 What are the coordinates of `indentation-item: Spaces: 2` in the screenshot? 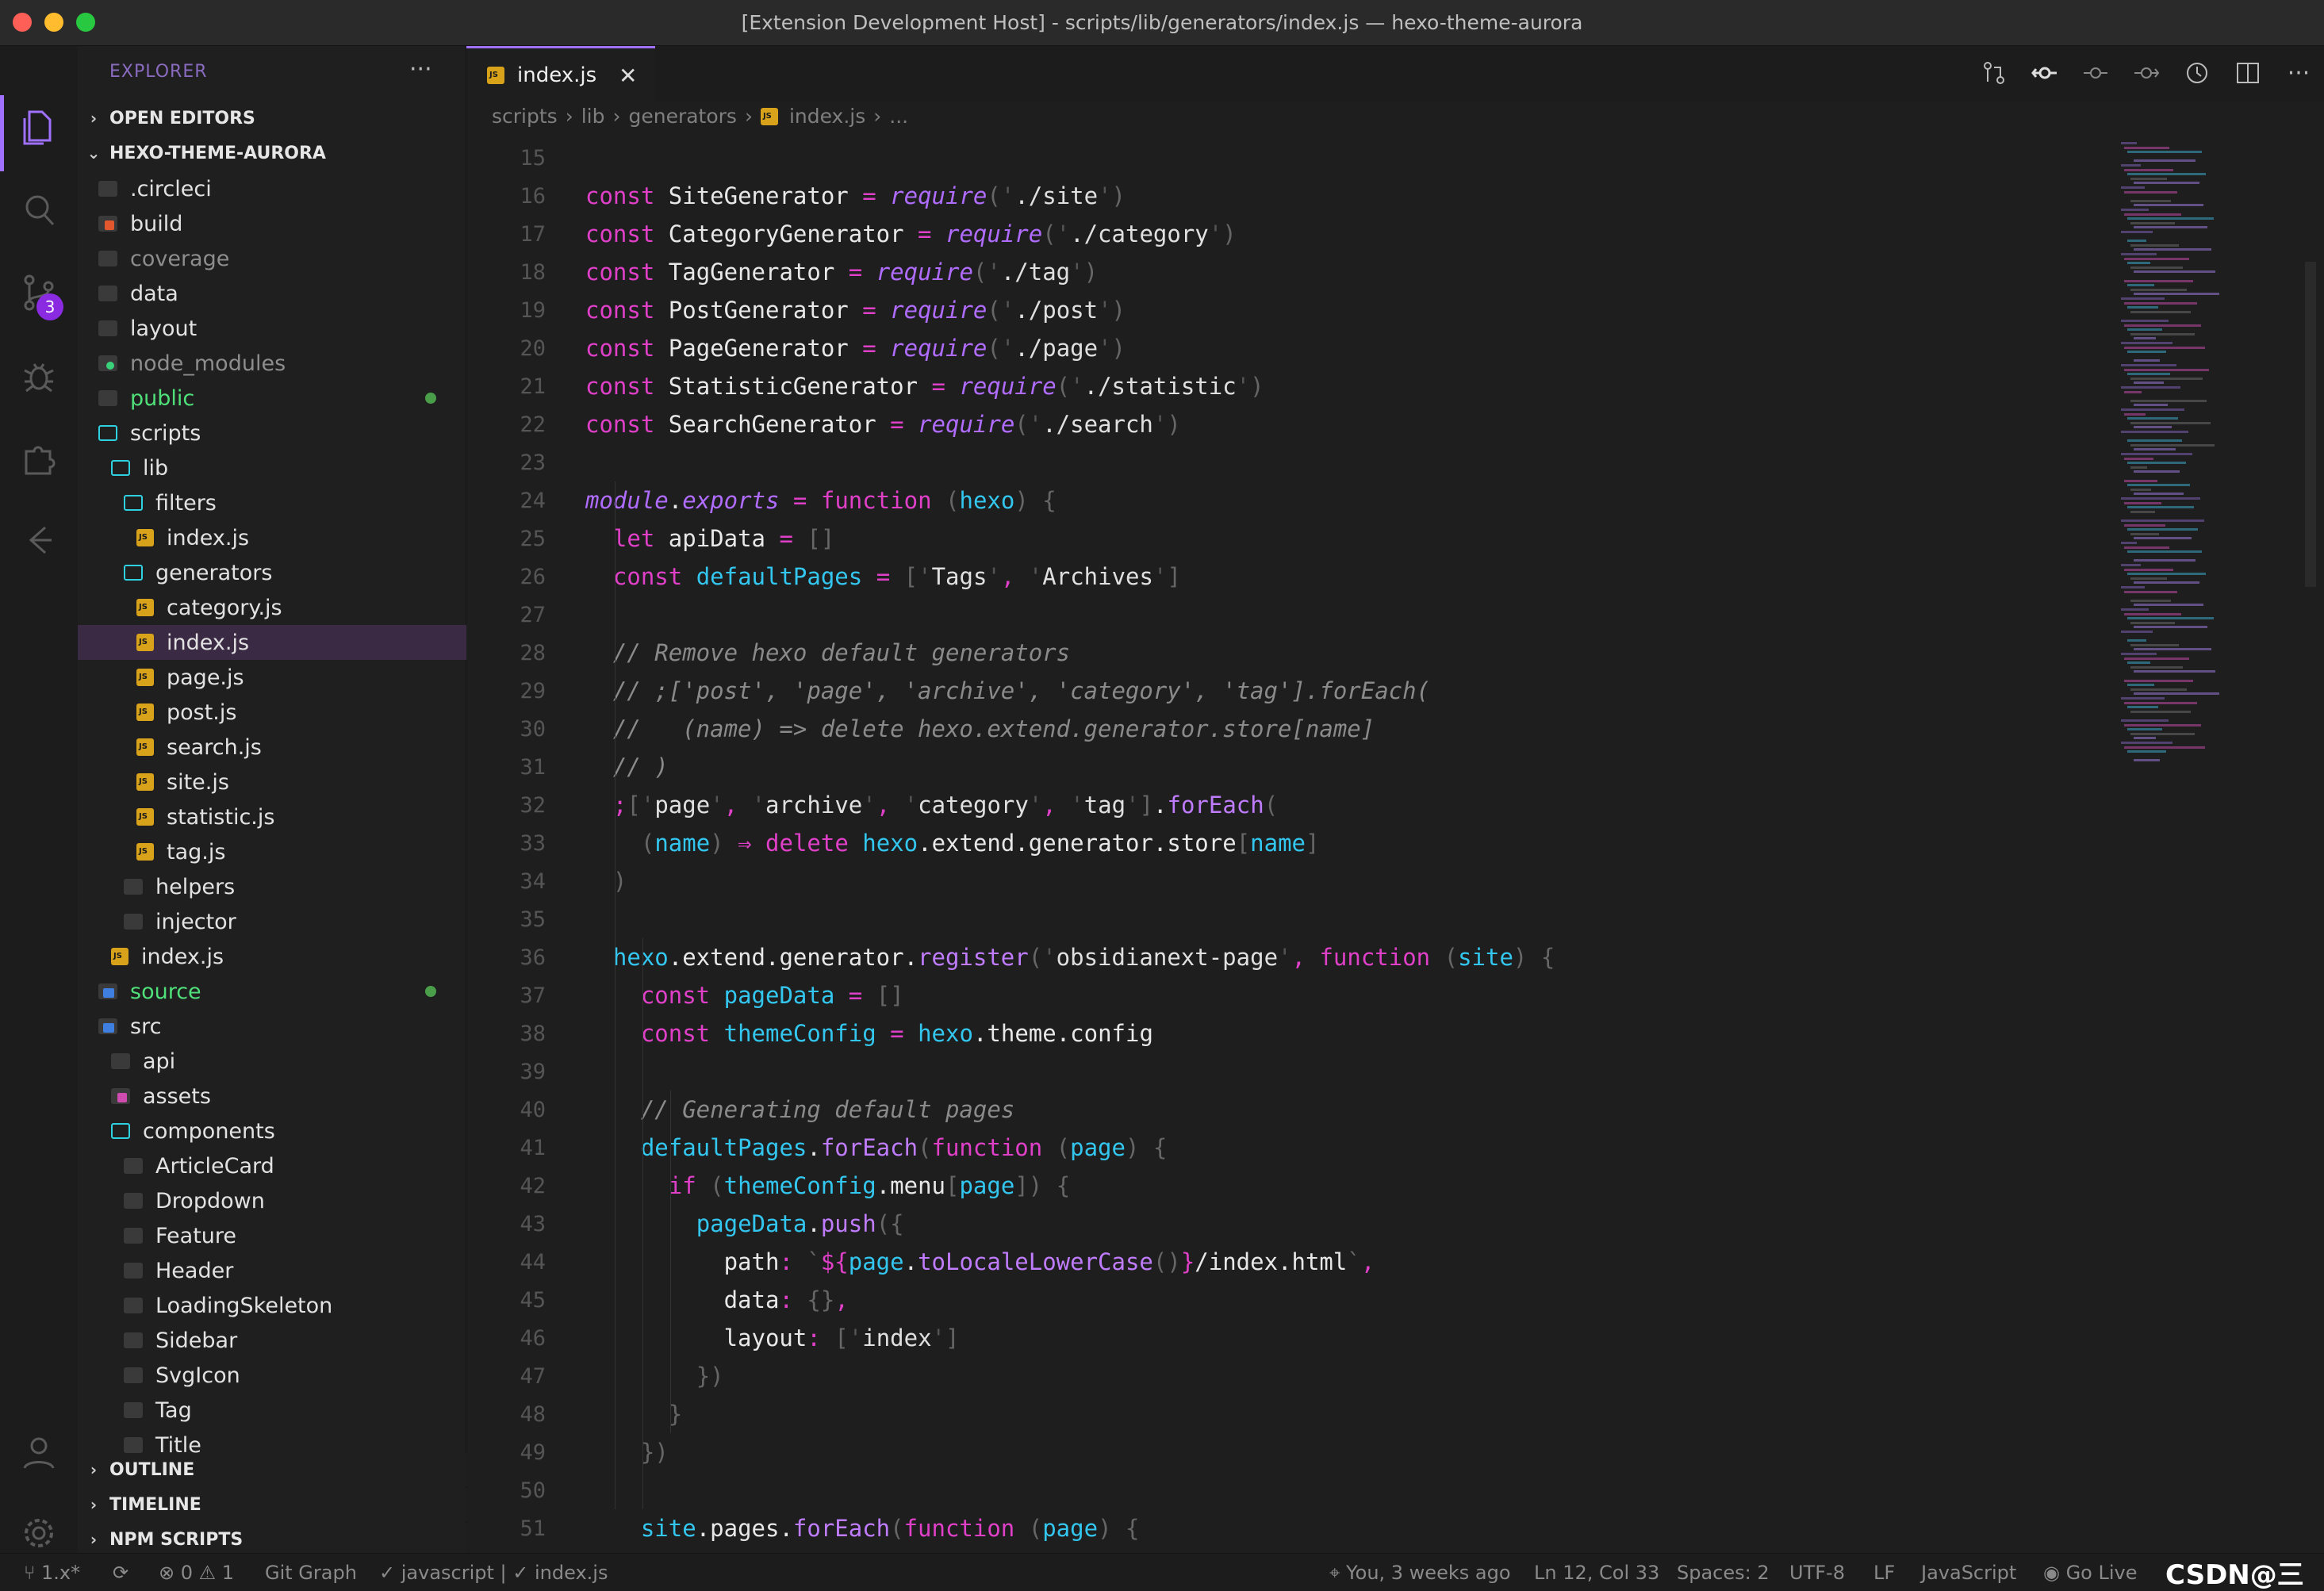 It's located at (1723, 1573).